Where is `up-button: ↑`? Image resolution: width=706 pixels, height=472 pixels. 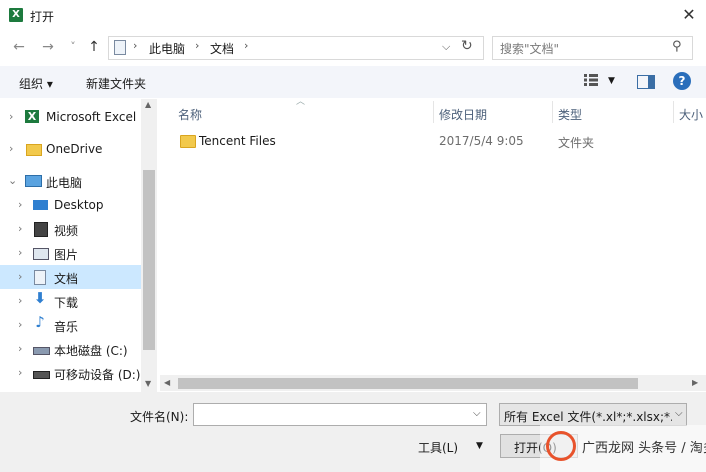
up-button: ↑ is located at coordinates (94, 47).